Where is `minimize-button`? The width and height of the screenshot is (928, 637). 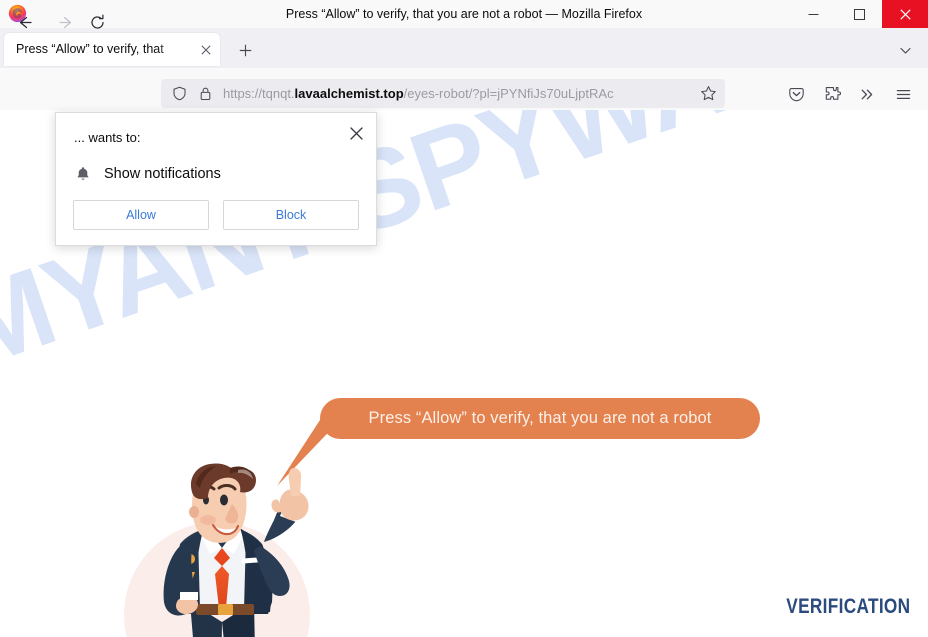 minimize-button is located at coordinates (813, 14).